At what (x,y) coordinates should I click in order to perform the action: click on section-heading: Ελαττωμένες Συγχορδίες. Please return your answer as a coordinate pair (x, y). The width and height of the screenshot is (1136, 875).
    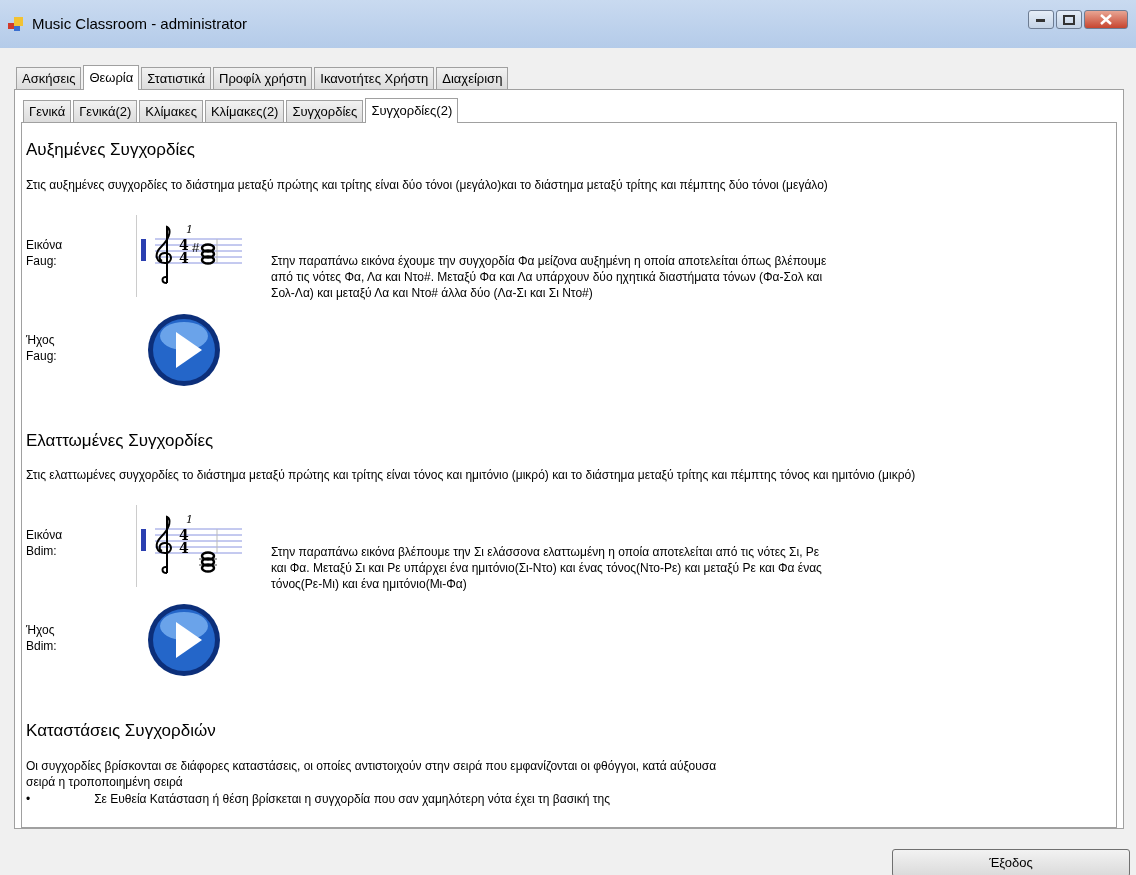
    Looking at the image, I should click on (120, 440).